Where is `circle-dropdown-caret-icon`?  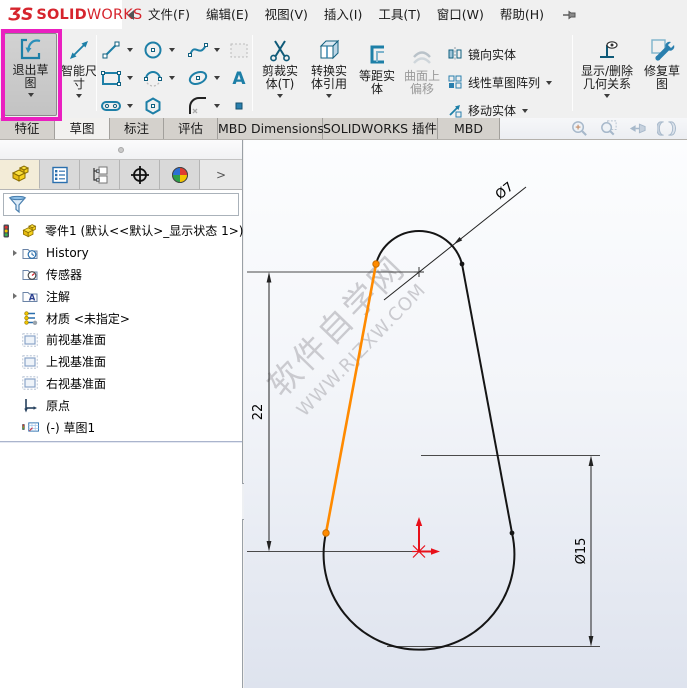
circle-dropdown-caret-icon is located at coordinates (172, 50).